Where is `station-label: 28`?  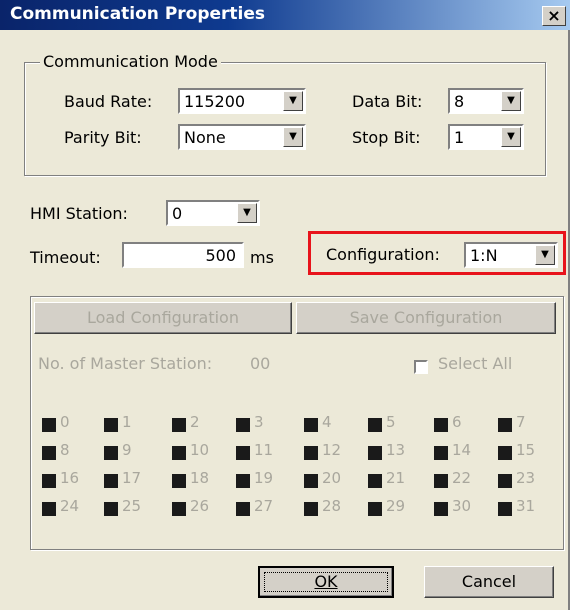
station-label: 28 is located at coordinates (332, 506).